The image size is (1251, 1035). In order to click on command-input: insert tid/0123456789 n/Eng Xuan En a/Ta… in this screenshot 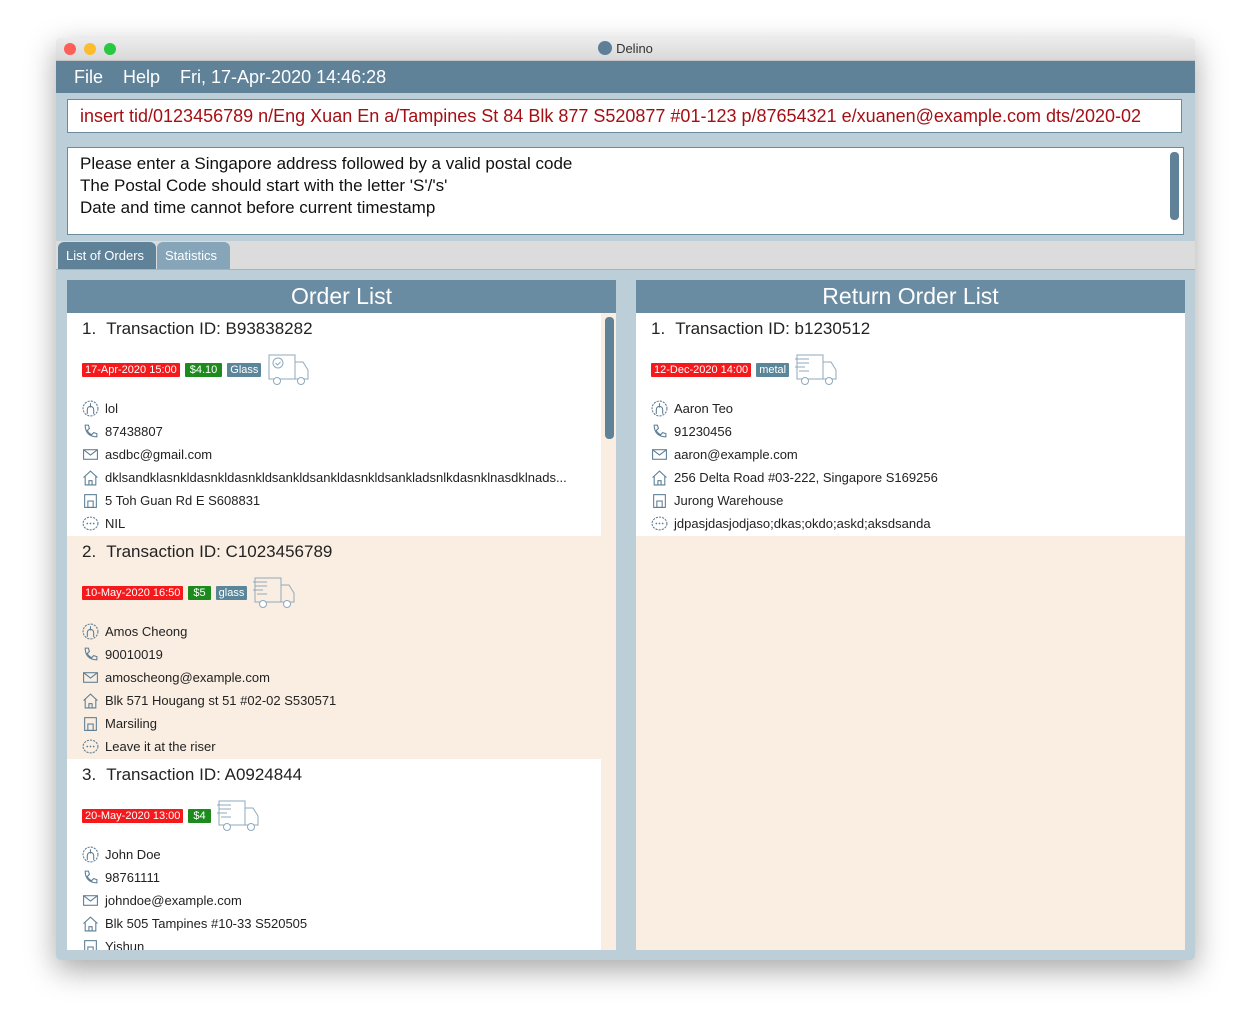, I will do `click(624, 116)`.